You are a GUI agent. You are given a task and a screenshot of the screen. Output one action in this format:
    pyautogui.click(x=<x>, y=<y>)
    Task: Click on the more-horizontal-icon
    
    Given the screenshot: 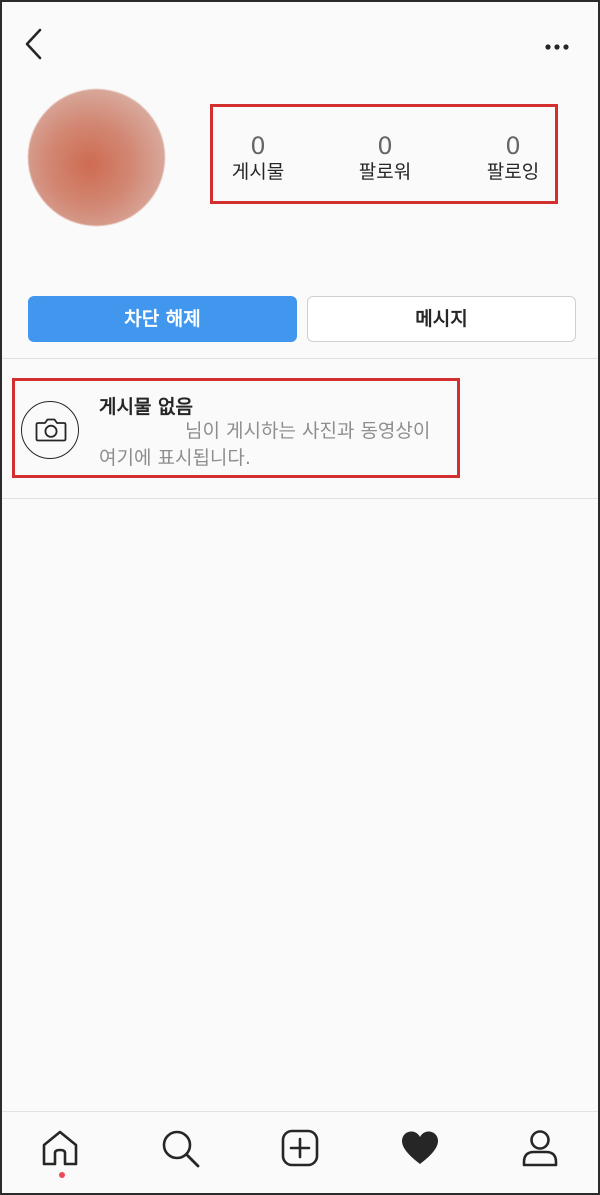 What is the action you would take?
    pyautogui.click(x=557, y=47)
    